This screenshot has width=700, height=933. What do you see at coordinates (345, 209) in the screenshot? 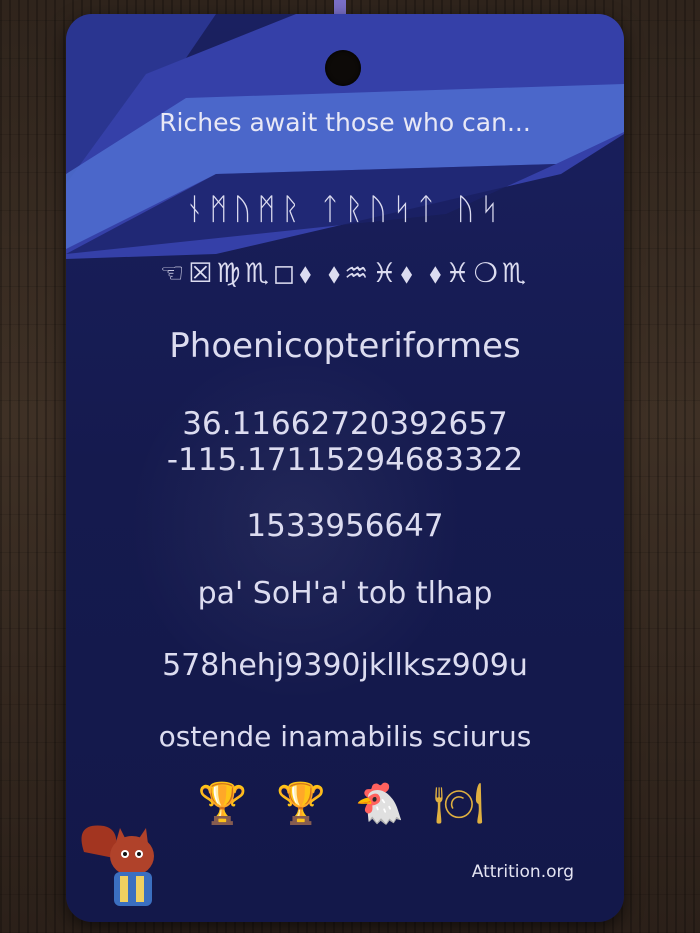
I see `rune-cipher-text: ᚾᛗᚢᛗᚱ ᛏᚱᚢᛋᛏ ᚢᛋ` at bounding box center [345, 209].